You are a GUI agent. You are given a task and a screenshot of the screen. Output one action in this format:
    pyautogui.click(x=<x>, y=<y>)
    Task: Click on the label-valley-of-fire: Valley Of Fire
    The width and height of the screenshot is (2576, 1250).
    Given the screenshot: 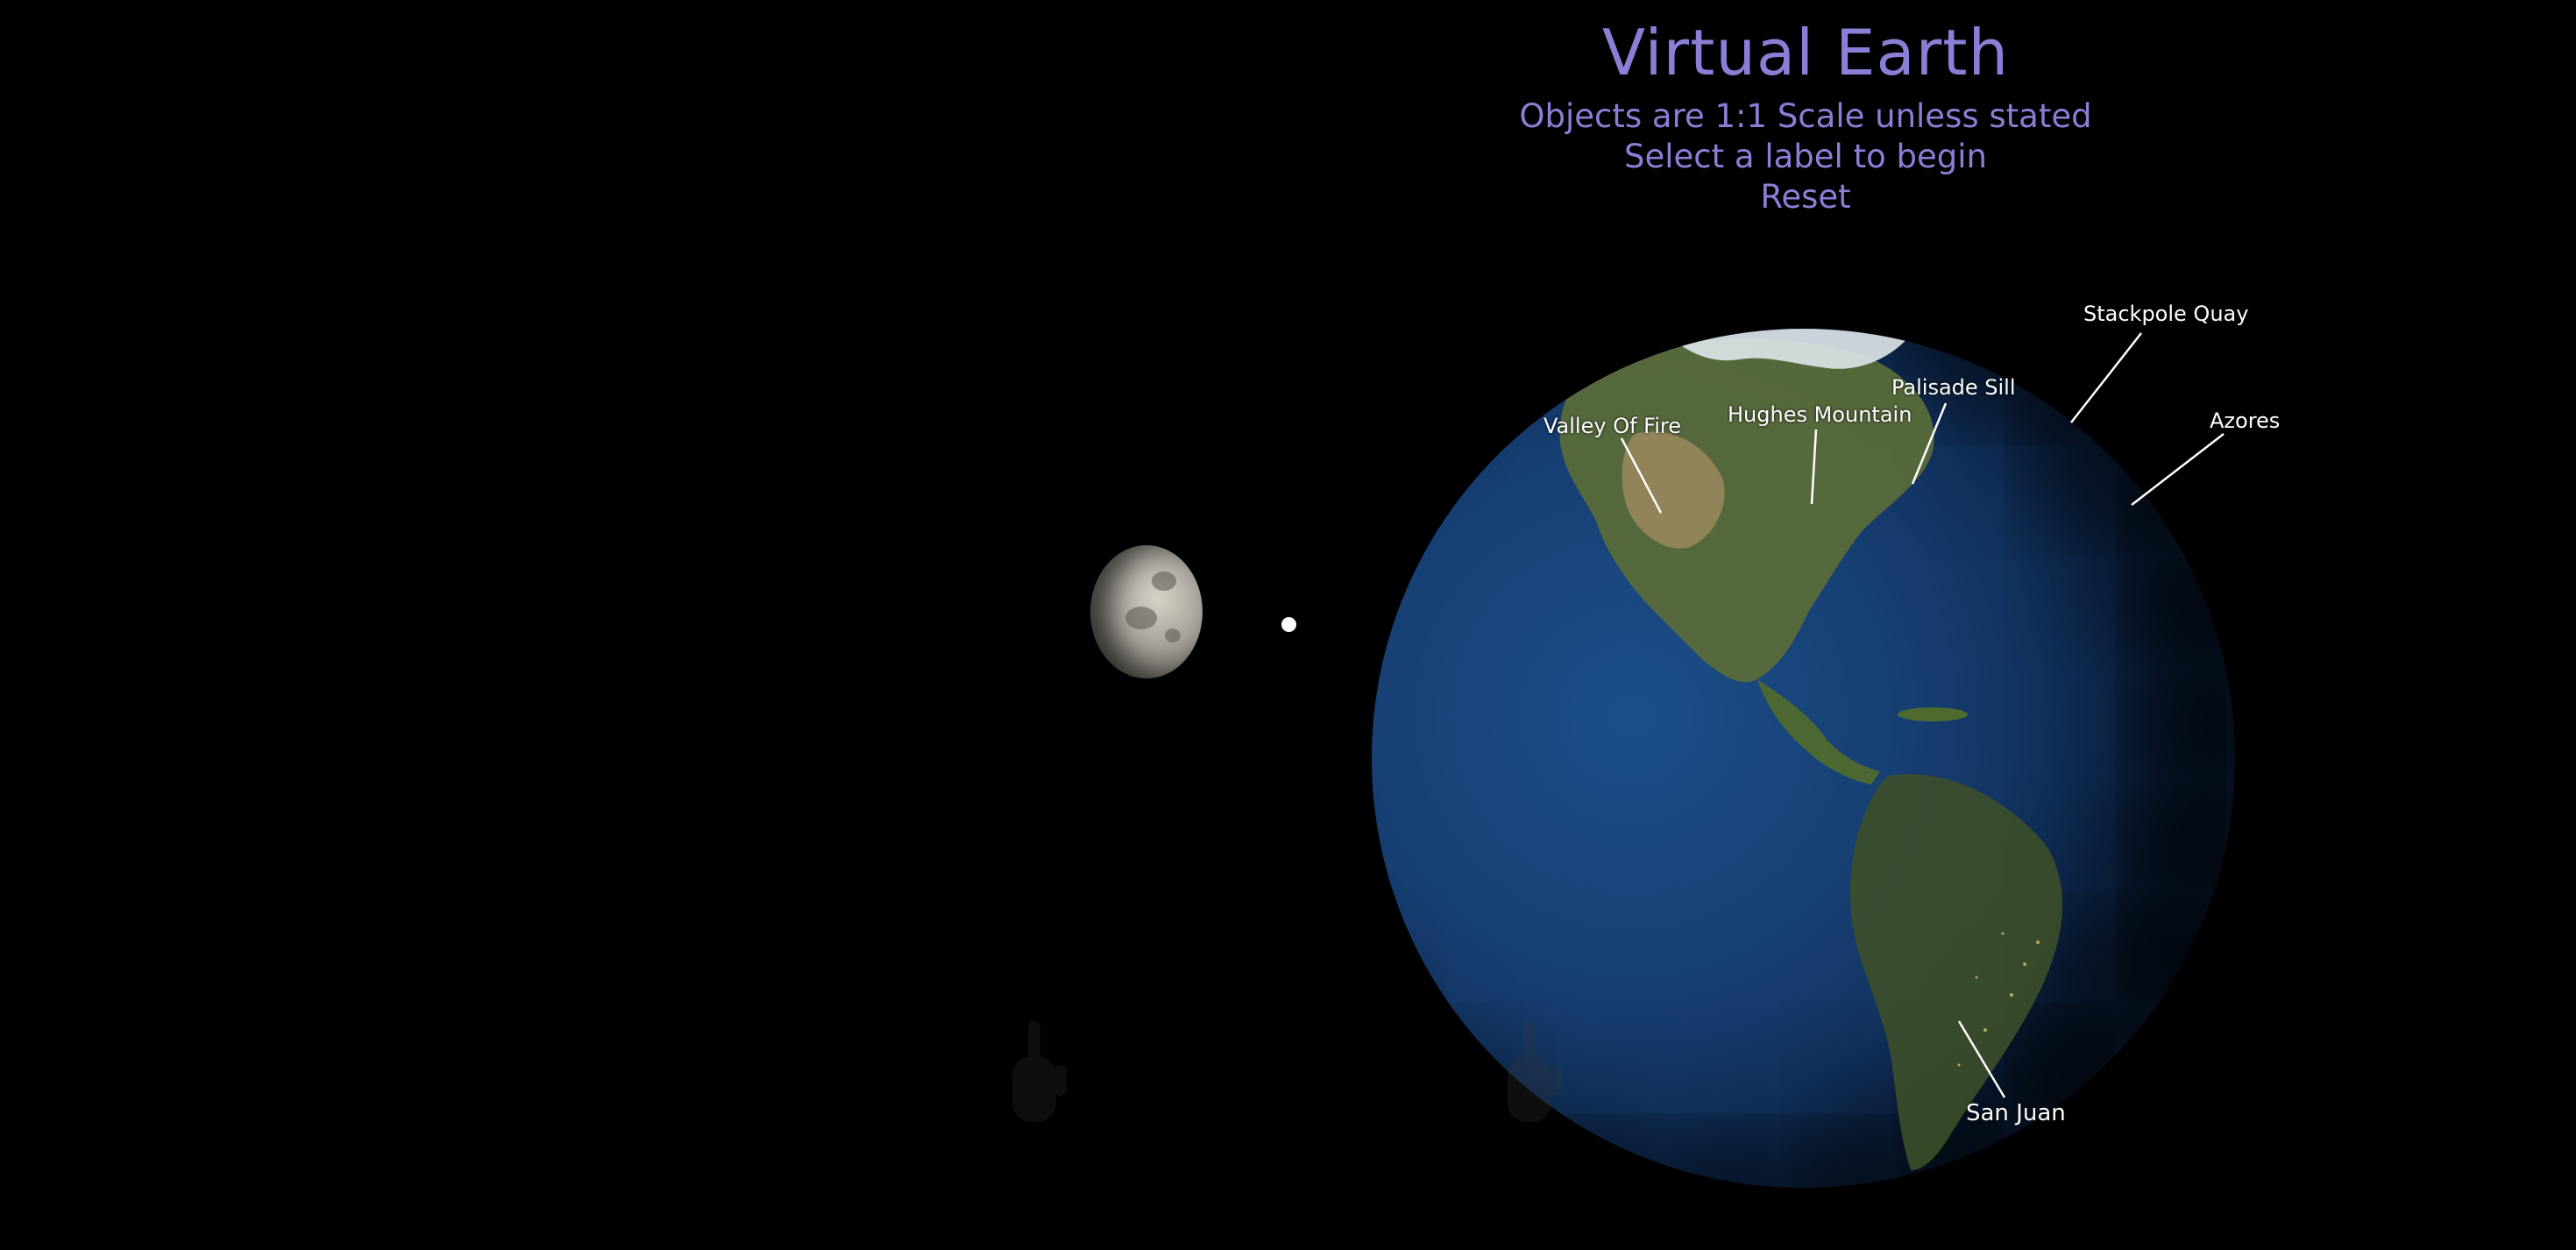 What is the action you would take?
    pyautogui.click(x=1612, y=426)
    